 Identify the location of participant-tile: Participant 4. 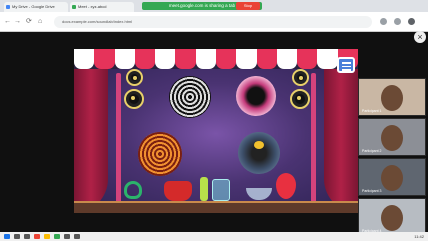
(392, 217).